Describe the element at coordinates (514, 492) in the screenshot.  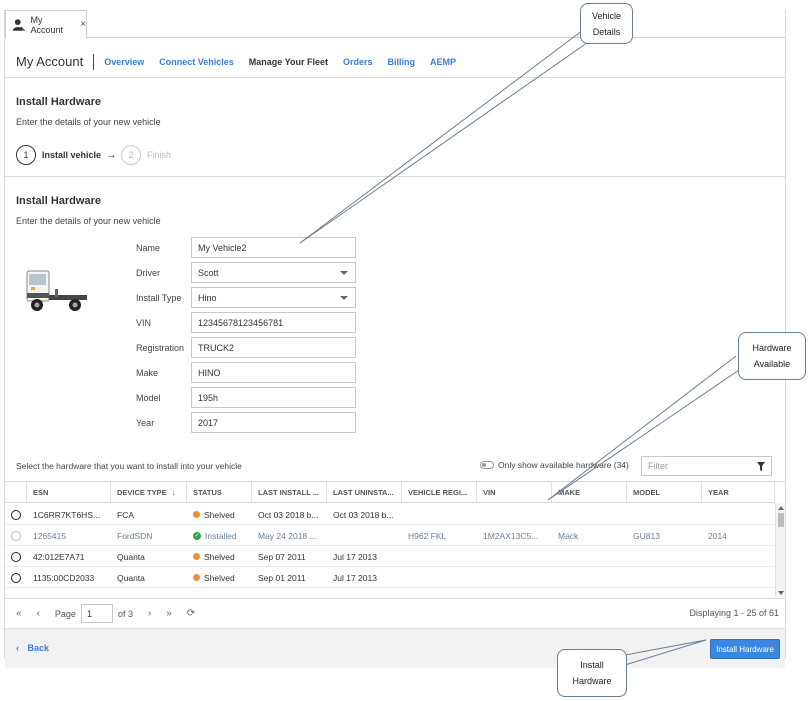
I see `header-vin: VIN` at that location.